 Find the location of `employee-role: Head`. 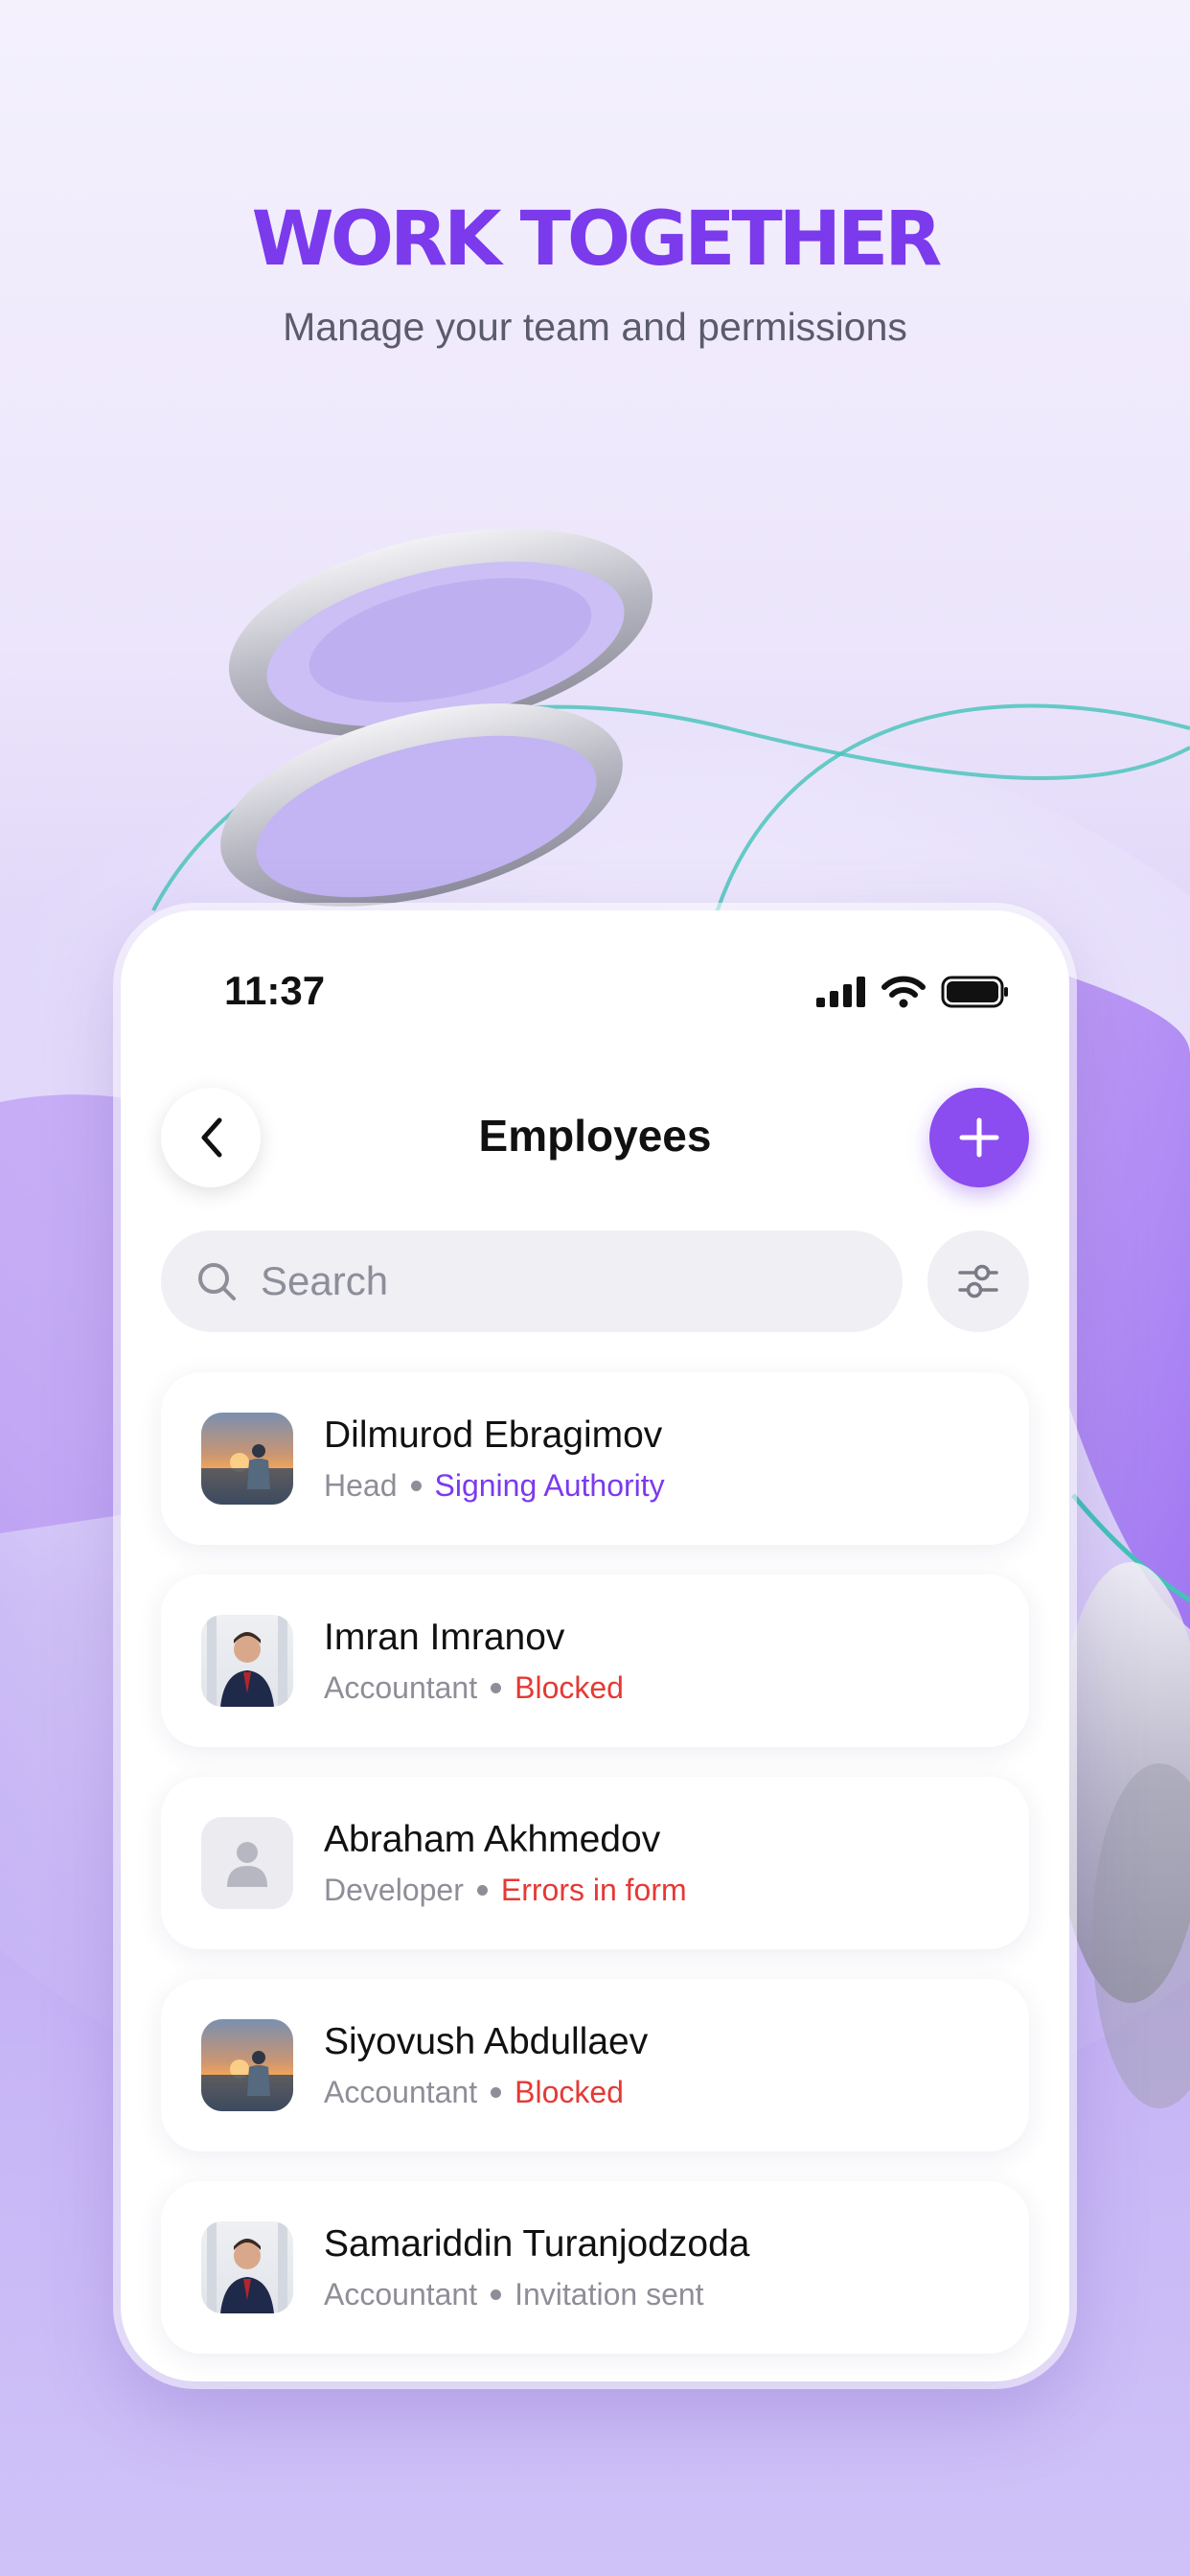

employee-role: Head is located at coordinates (361, 1485).